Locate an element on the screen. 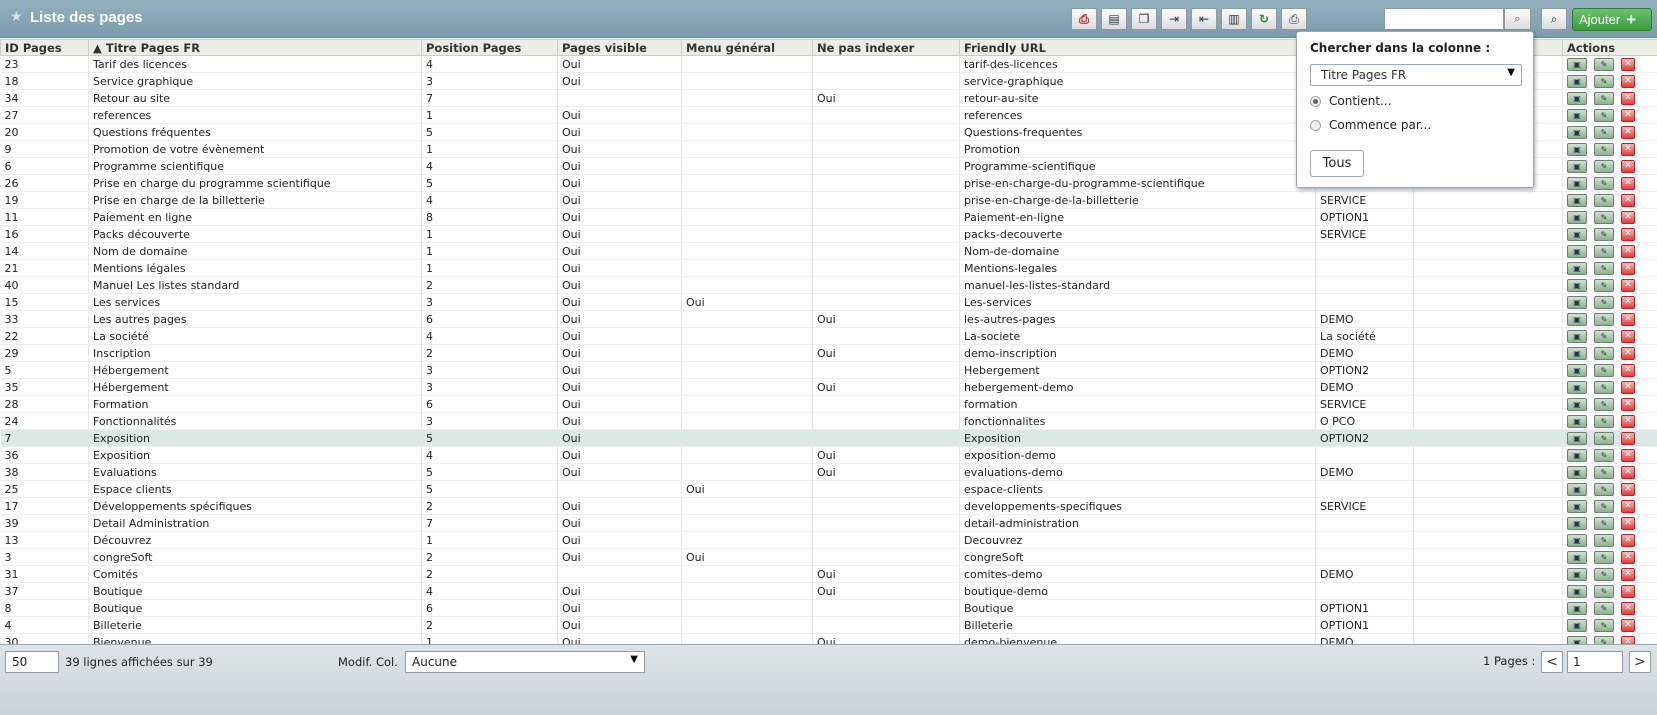 The height and width of the screenshot is (715, 1657). table-row: 31 Comités 2 Oui comites-demo DEMO ▣ ✎ ✕ is located at coordinates (828, 574).